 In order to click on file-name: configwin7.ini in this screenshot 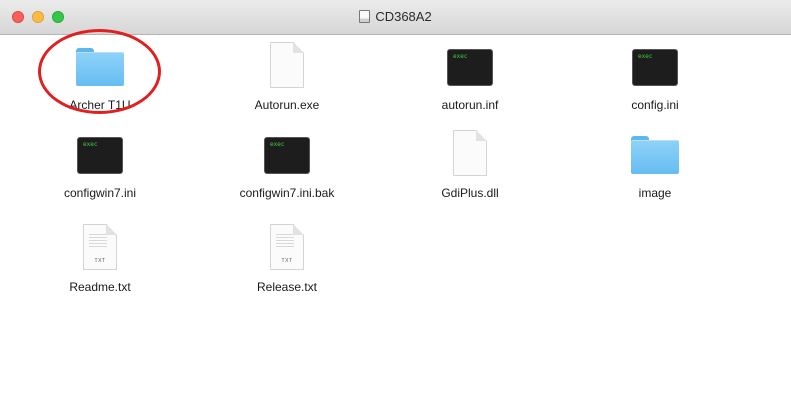, I will do `click(100, 193)`.